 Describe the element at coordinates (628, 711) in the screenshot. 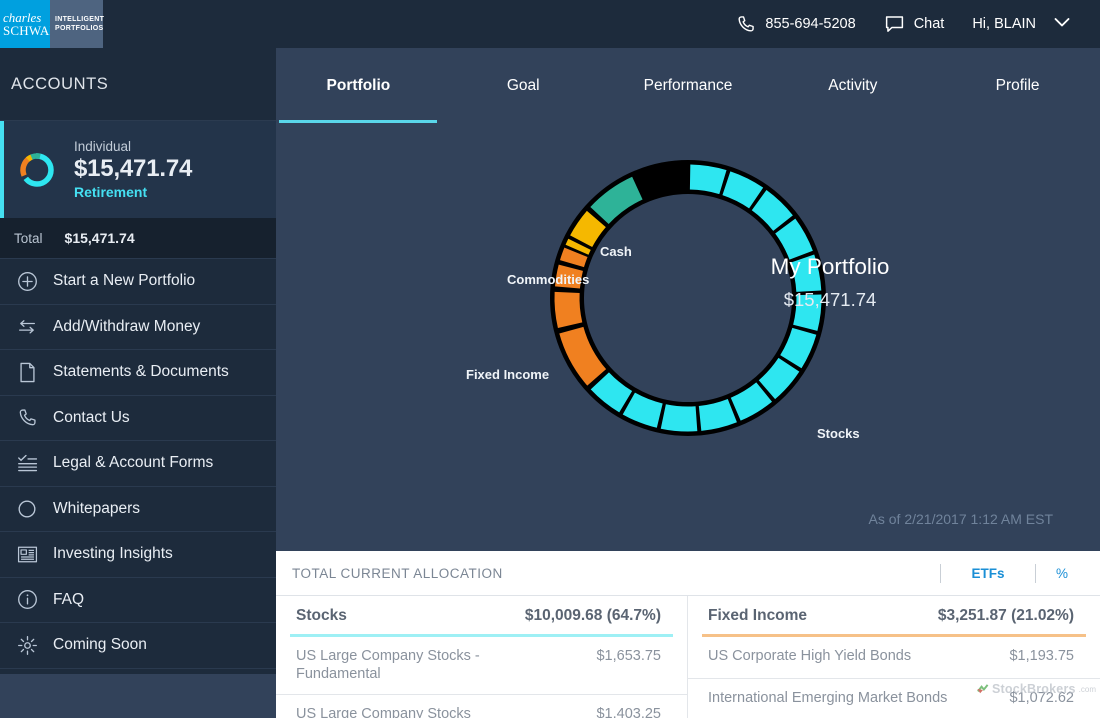

I see `holding-value: $1,403.25` at that location.